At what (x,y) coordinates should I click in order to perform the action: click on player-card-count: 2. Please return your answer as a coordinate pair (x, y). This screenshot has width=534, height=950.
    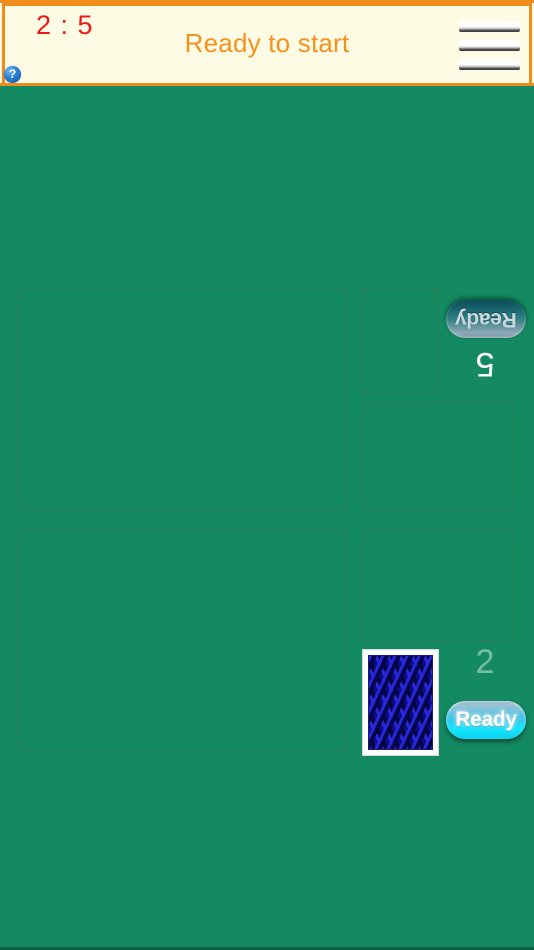
    Looking at the image, I should click on (485, 662).